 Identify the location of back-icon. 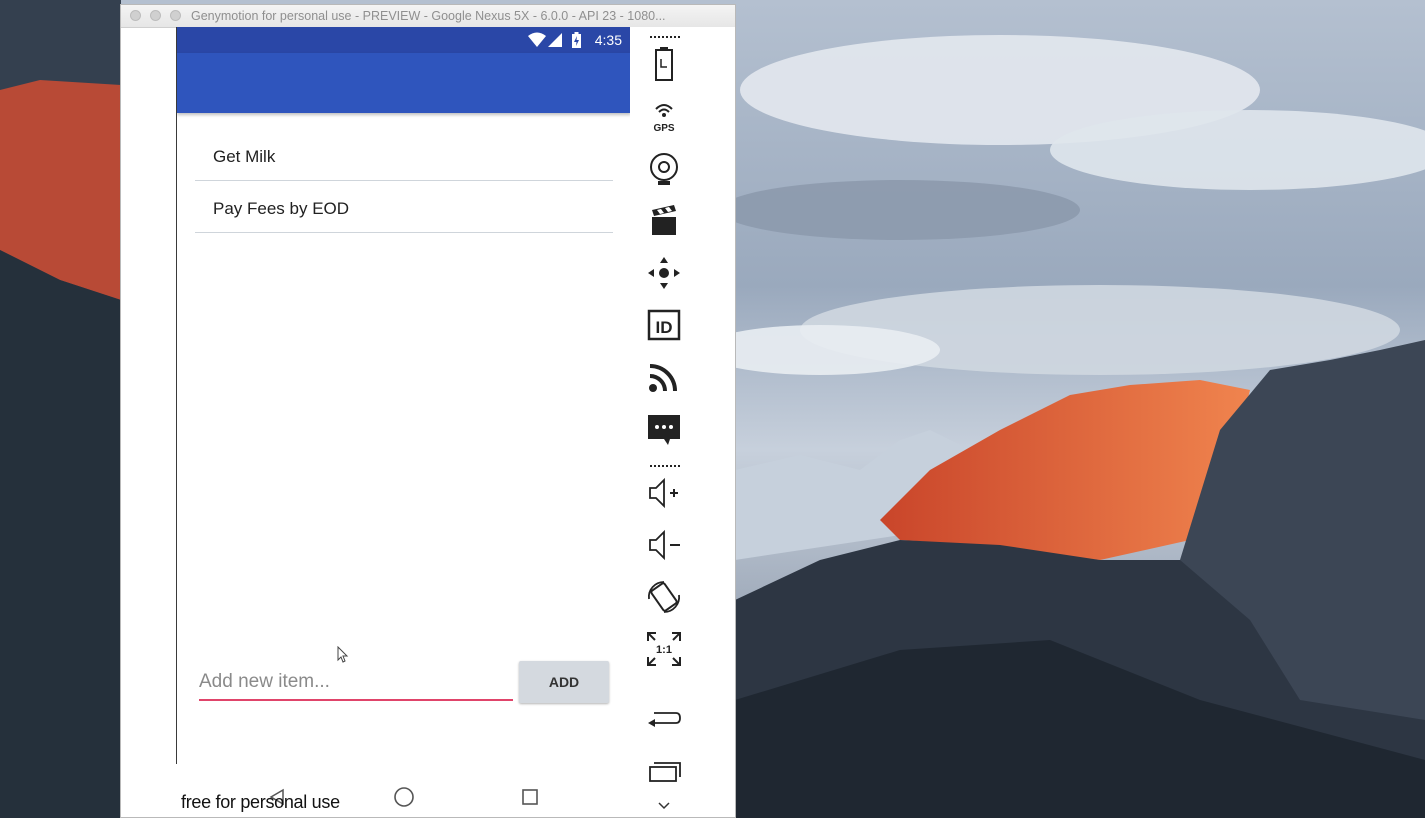
(664, 719).